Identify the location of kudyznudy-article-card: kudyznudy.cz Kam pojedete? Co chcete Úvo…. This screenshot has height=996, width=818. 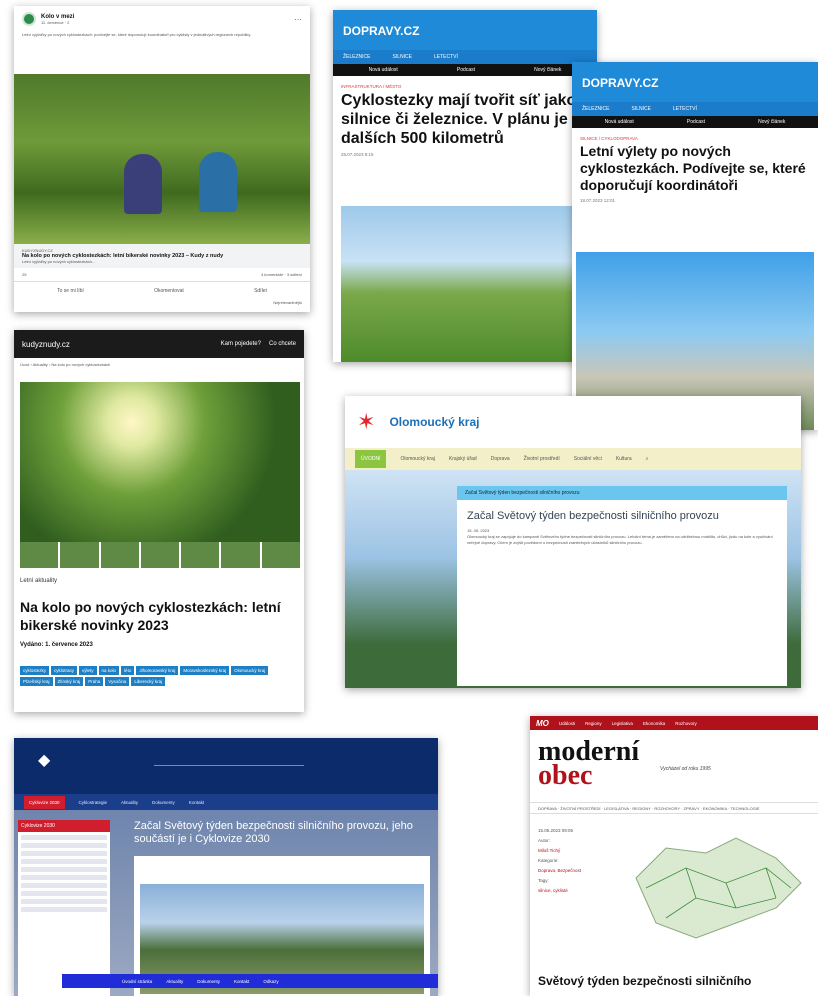
(159, 521).